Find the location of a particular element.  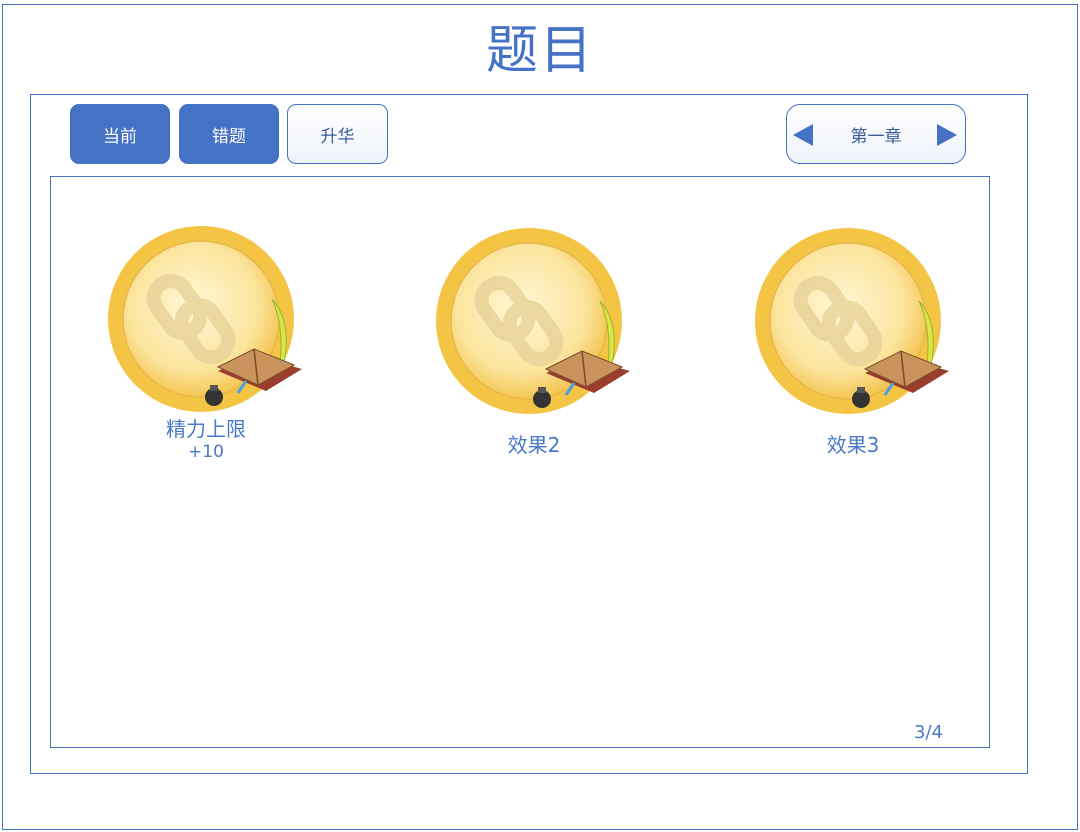

effect-card-3: 效果3 is located at coordinates (853, 340).